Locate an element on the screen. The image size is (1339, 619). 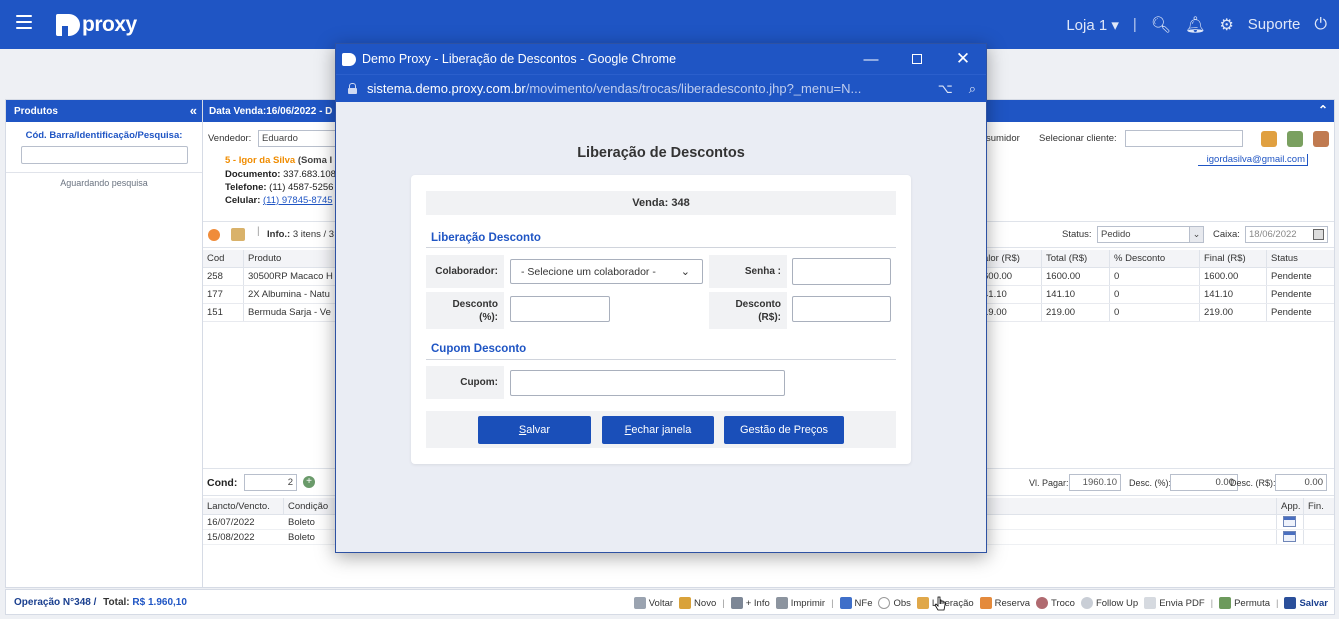
cond-input: 2 is located at coordinates (270, 482).